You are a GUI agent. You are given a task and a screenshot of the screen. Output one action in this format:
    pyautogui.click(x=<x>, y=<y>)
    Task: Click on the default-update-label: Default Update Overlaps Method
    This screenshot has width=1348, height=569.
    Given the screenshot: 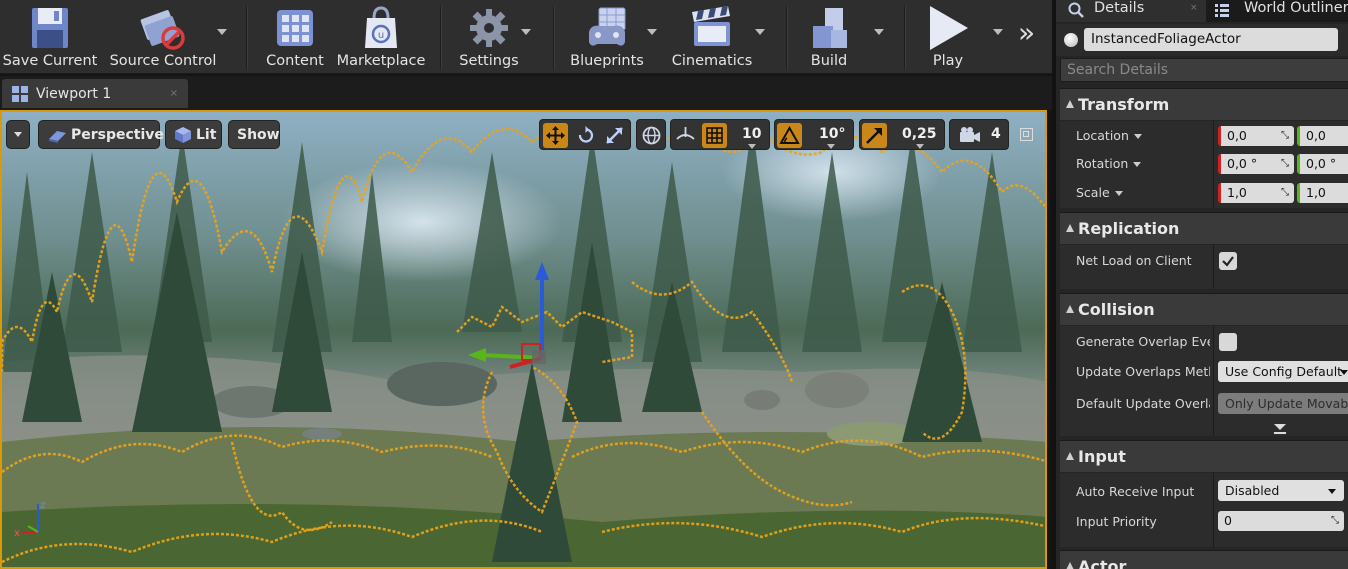 What is the action you would take?
    pyautogui.click(x=1143, y=403)
    